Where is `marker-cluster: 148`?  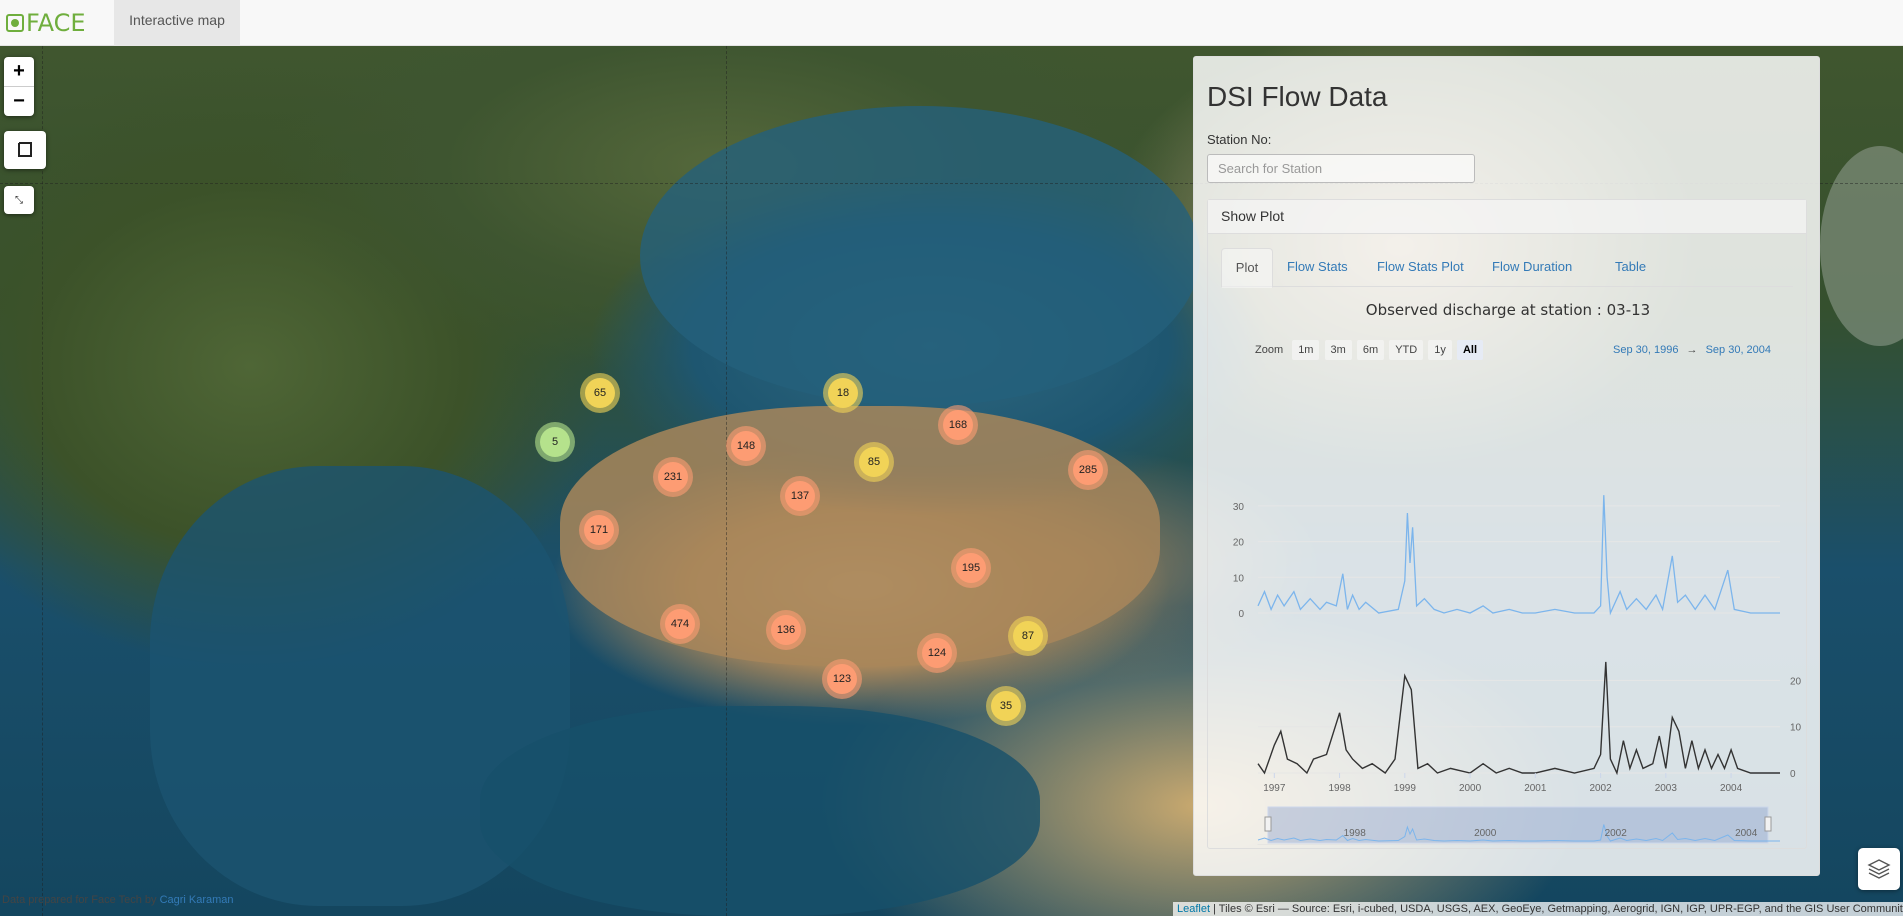 marker-cluster: 148 is located at coordinates (746, 446).